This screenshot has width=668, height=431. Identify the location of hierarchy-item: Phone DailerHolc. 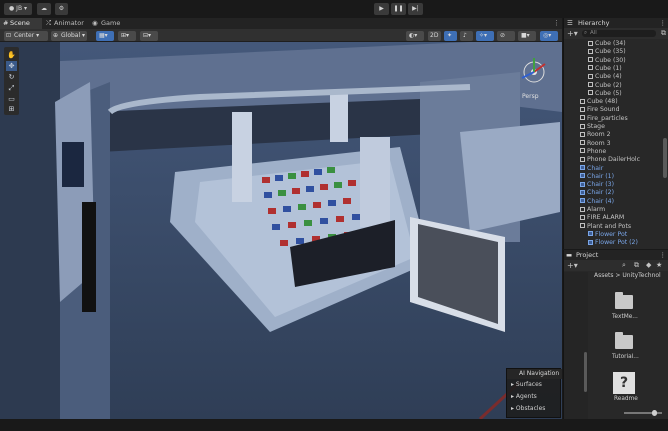
(610, 160).